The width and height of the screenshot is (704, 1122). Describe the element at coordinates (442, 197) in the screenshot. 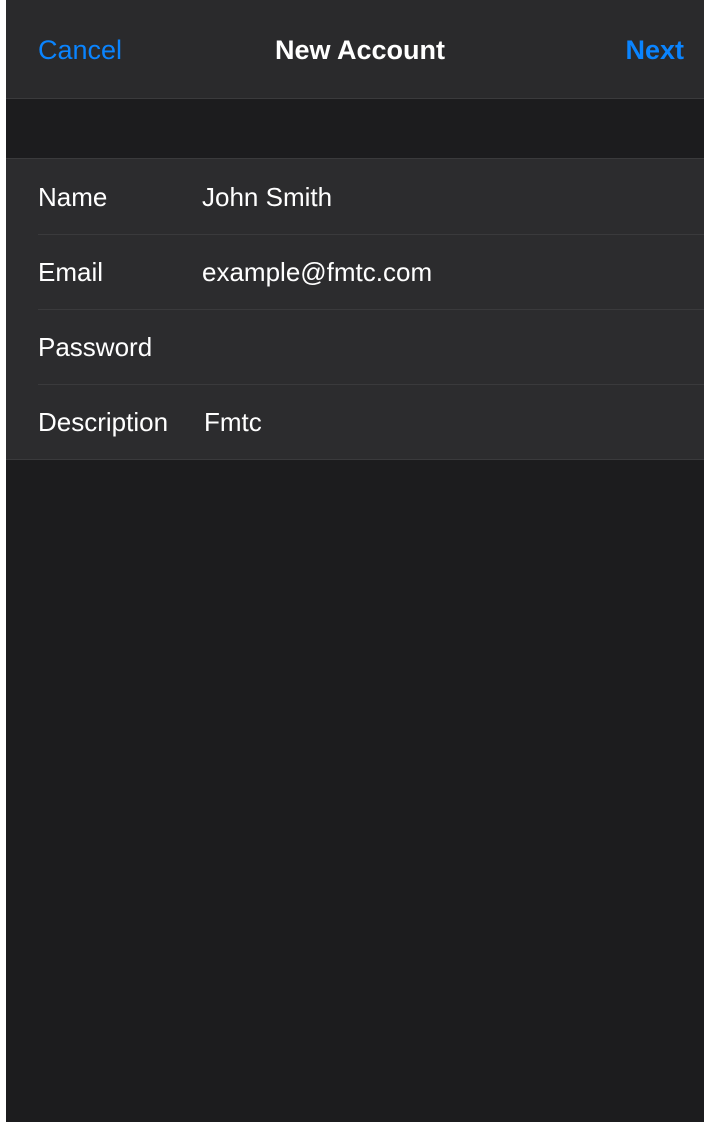

I see `name-field` at that location.